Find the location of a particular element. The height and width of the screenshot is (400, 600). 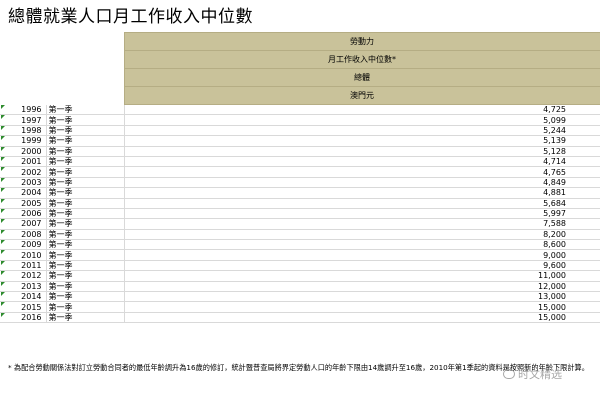

table-row: 2010 第一季 9,000 is located at coordinates (300, 255).